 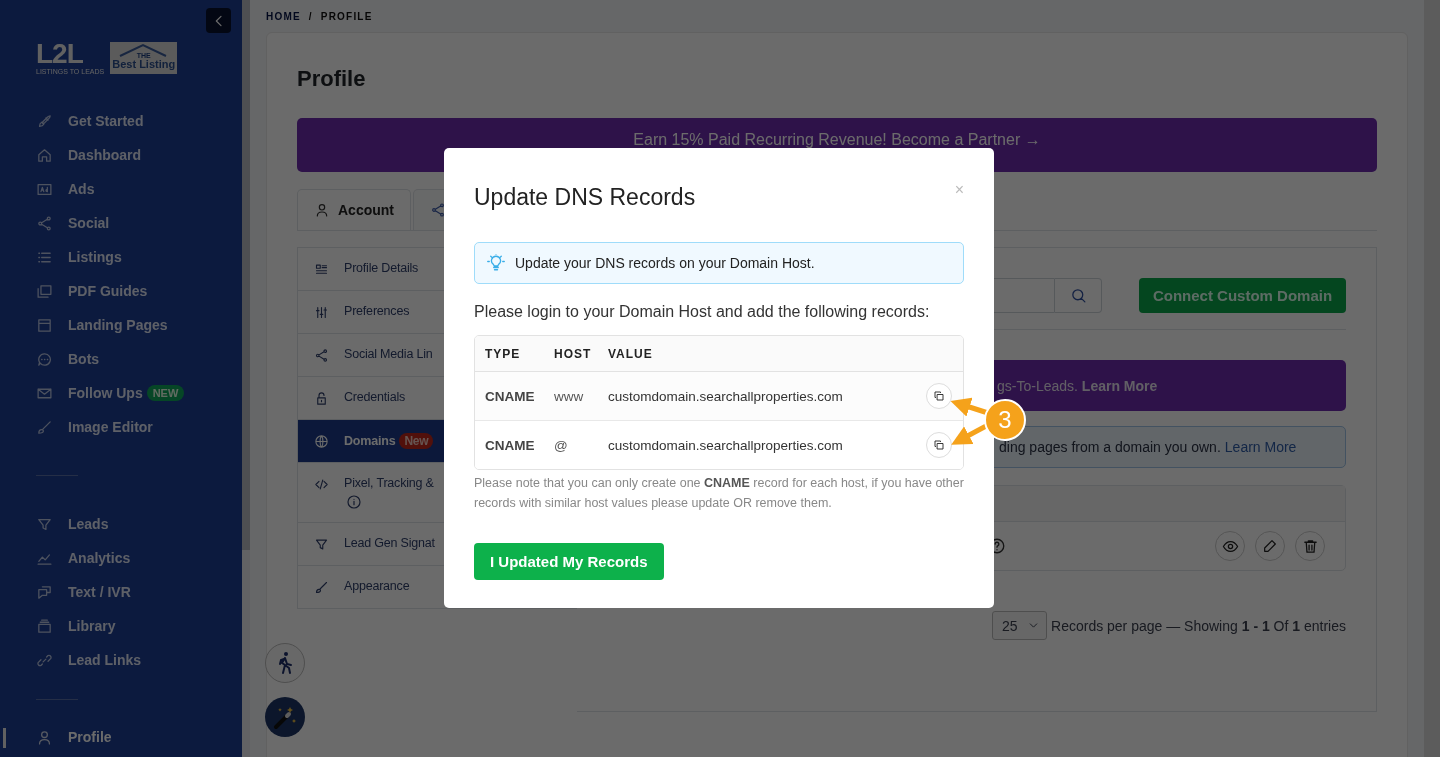 What do you see at coordinates (503, 353) in the screenshot?
I see `column-header: TYPE` at bounding box center [503, 353].